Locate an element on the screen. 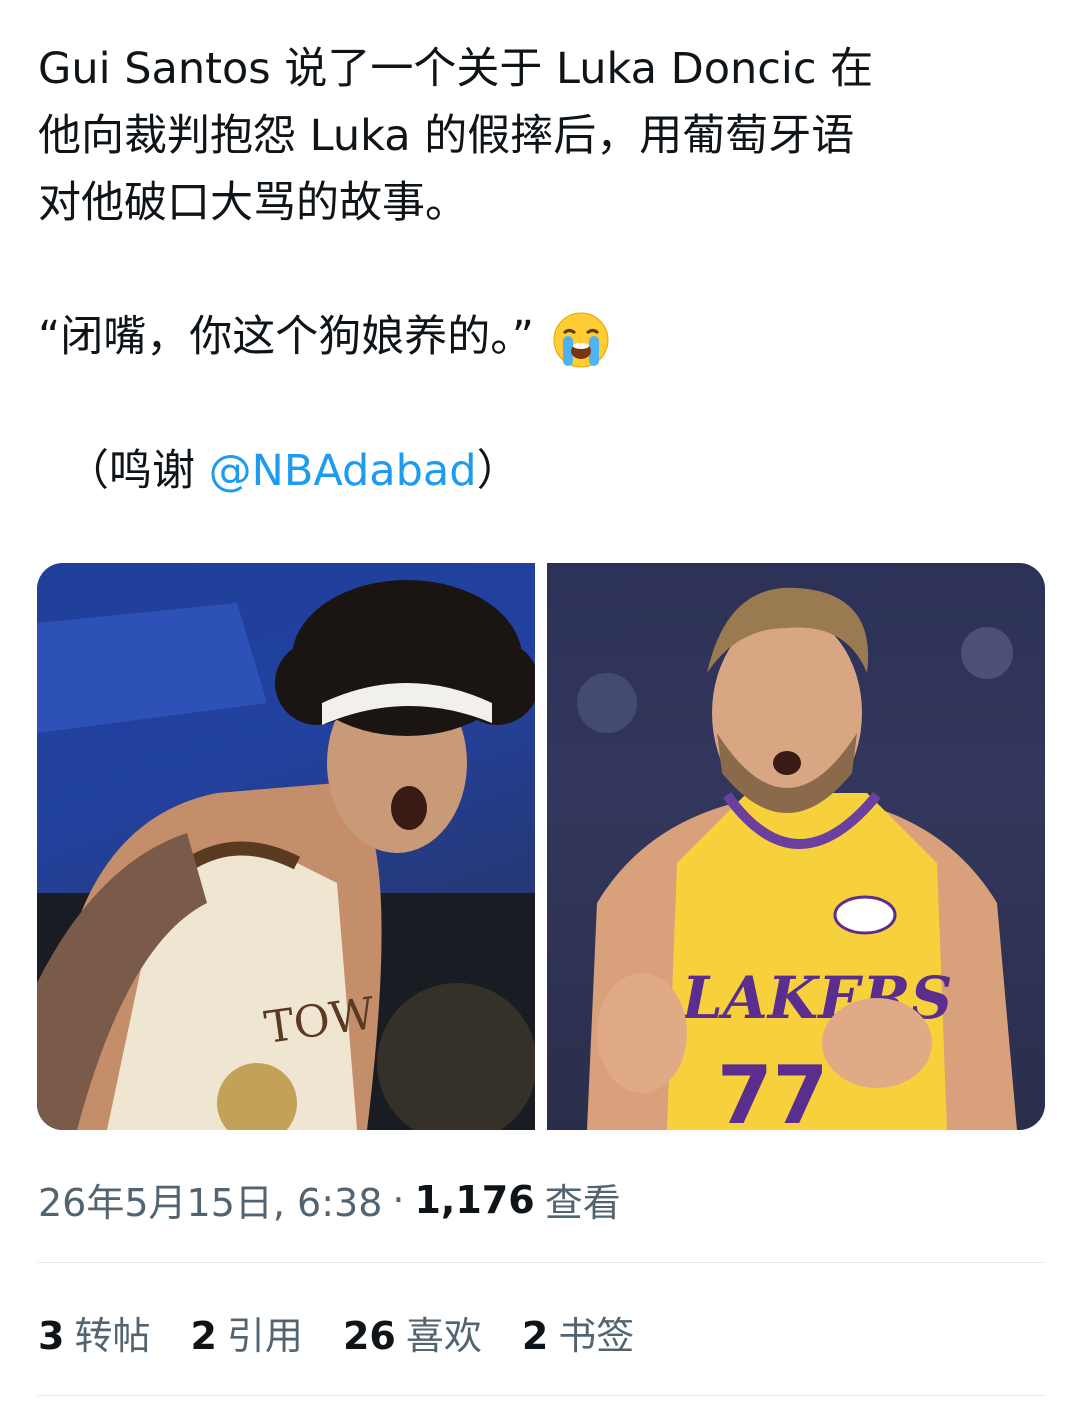  views-count: 1,176 is located at coordinates (474, 1199).